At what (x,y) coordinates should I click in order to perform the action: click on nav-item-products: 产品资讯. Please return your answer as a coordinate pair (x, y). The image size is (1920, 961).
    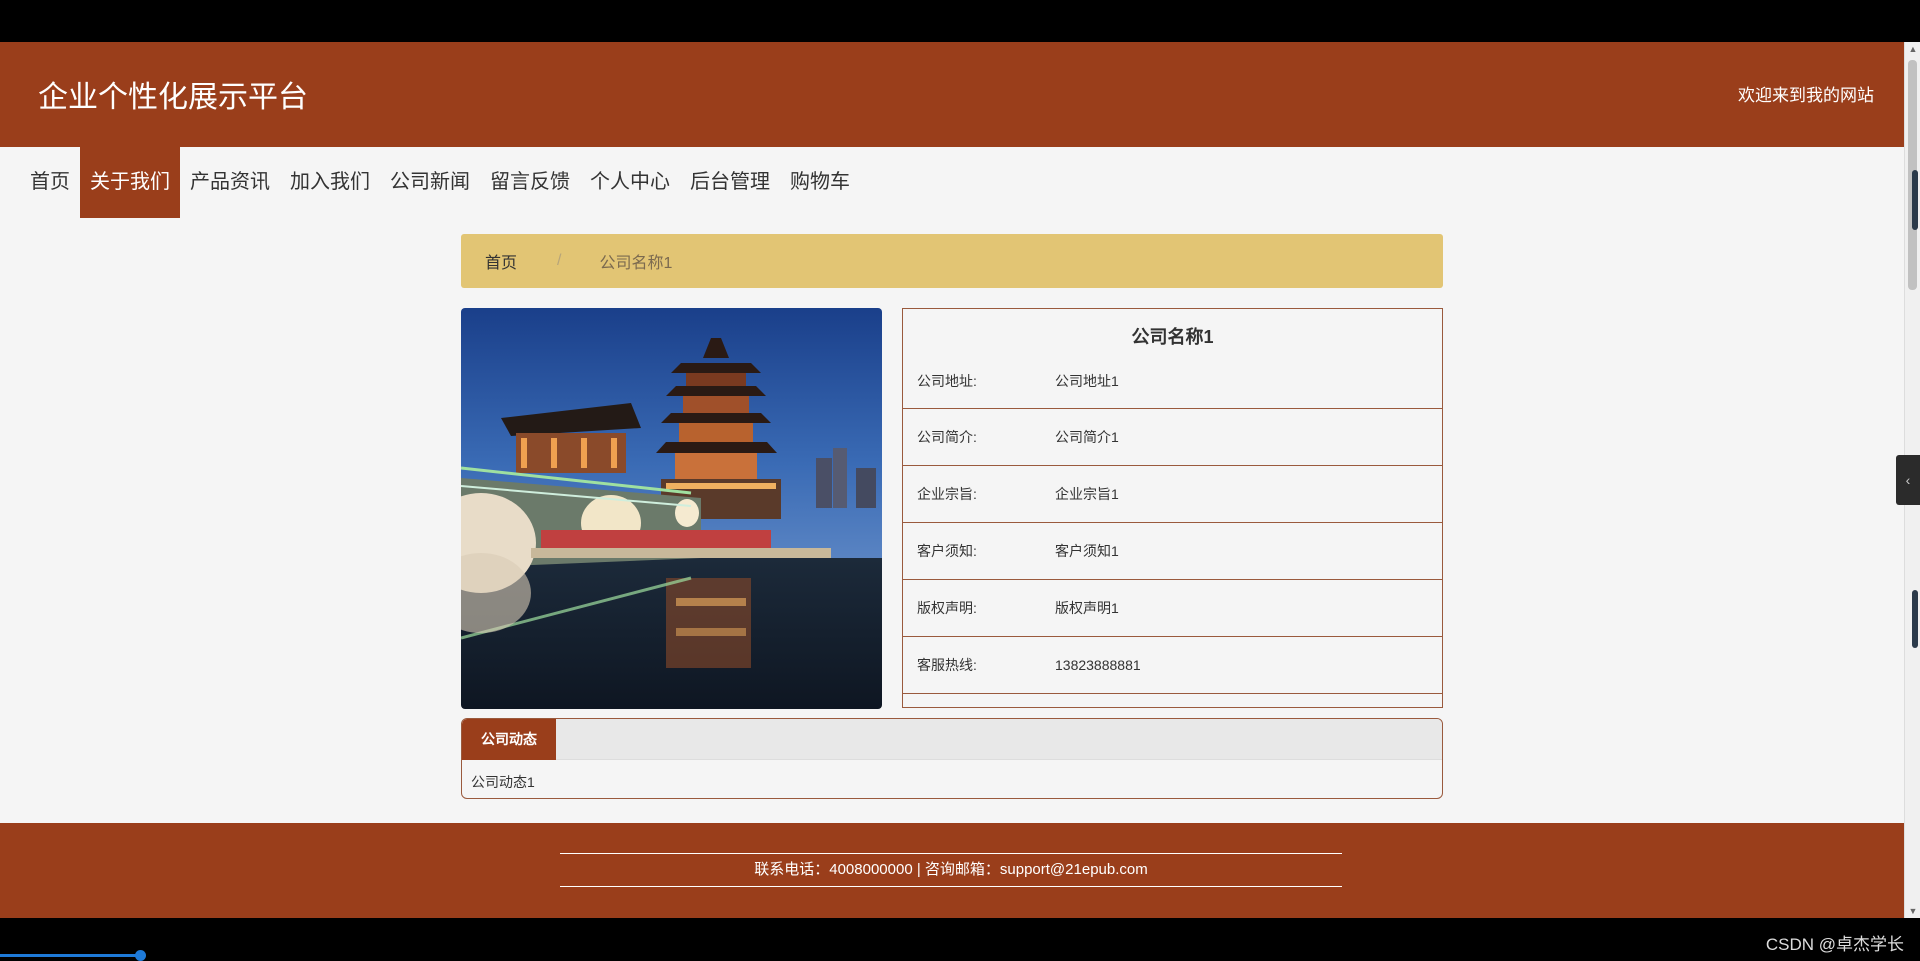
    Looking at the image, I should click on (230, 182).